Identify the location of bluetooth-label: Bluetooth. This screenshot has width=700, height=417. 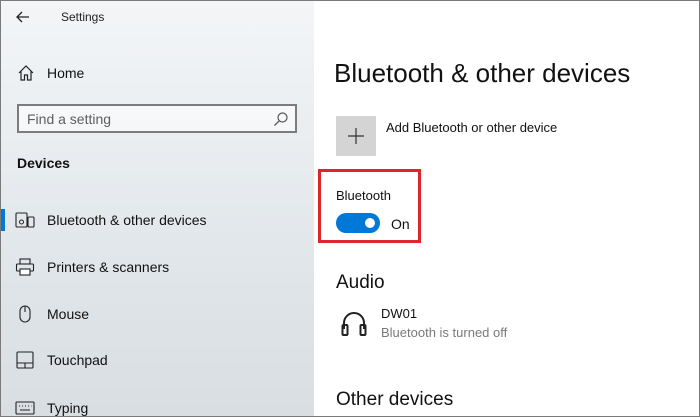
(363, 195).